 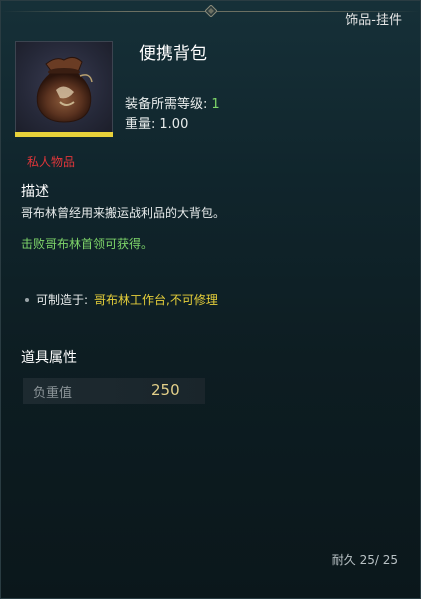 What do you see at coordinates (62, 300) in the screenshot?
I see `crafting-label: 可制造于:` at bounding box center [62, 300].